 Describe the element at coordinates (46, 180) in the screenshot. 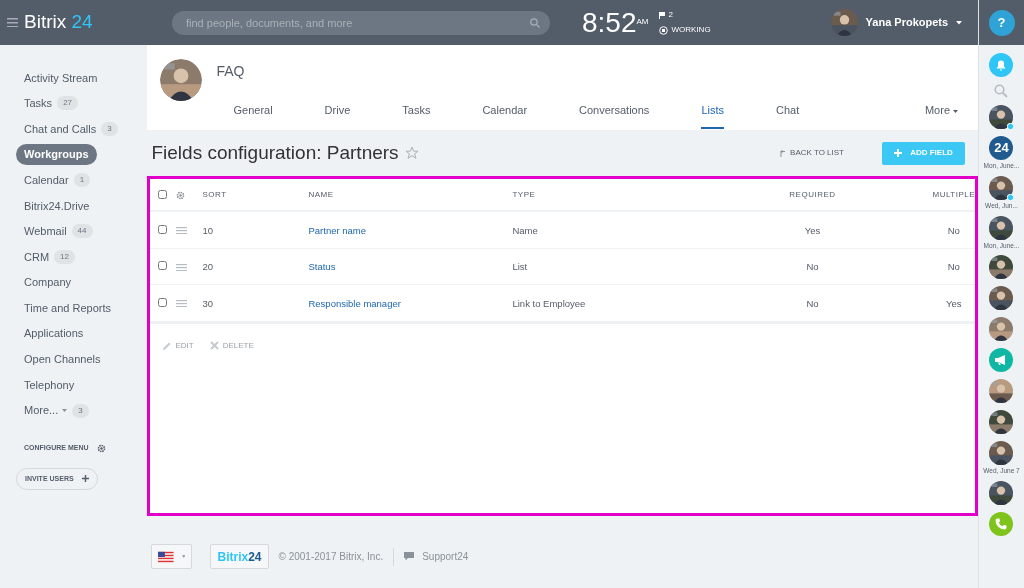

I see `sidebar-item: Calendar` at that location.